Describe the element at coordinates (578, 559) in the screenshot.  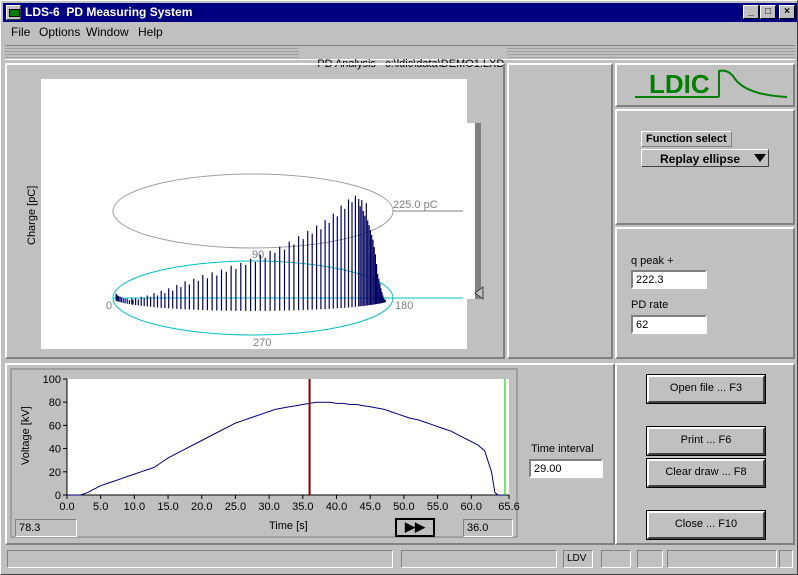
I see `status-ldv: LDV` at that location.